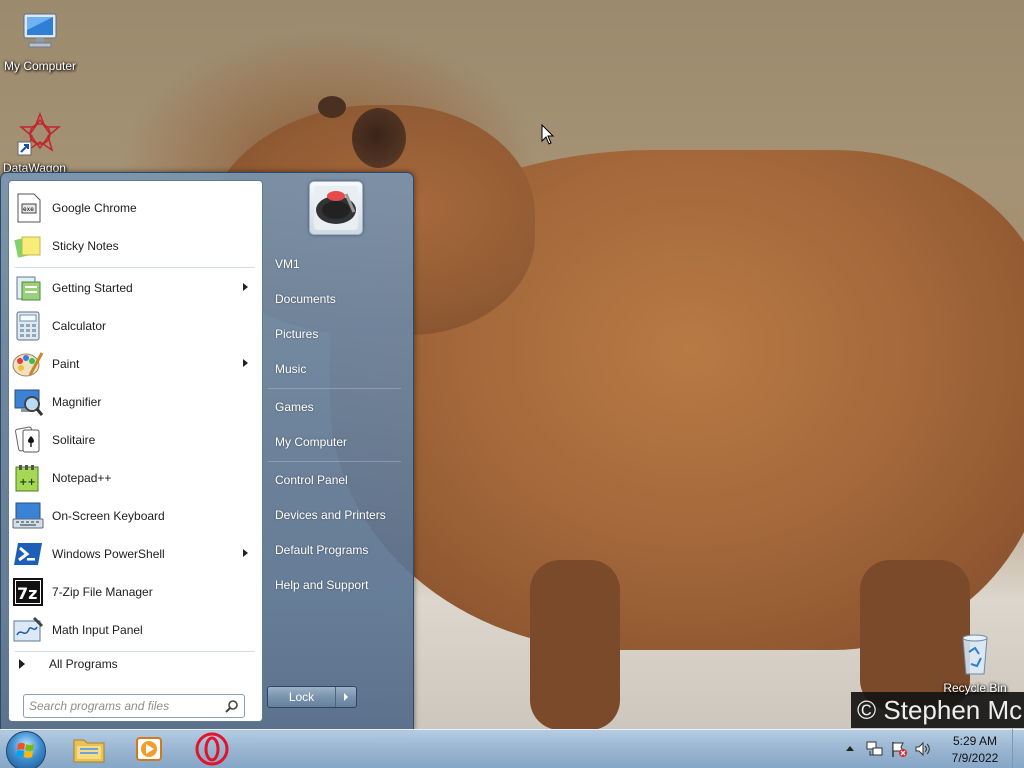 The height and width of the screenshot is (768, 1024). I want to click on chrome-doc-icon: exe, so click(28, 208).